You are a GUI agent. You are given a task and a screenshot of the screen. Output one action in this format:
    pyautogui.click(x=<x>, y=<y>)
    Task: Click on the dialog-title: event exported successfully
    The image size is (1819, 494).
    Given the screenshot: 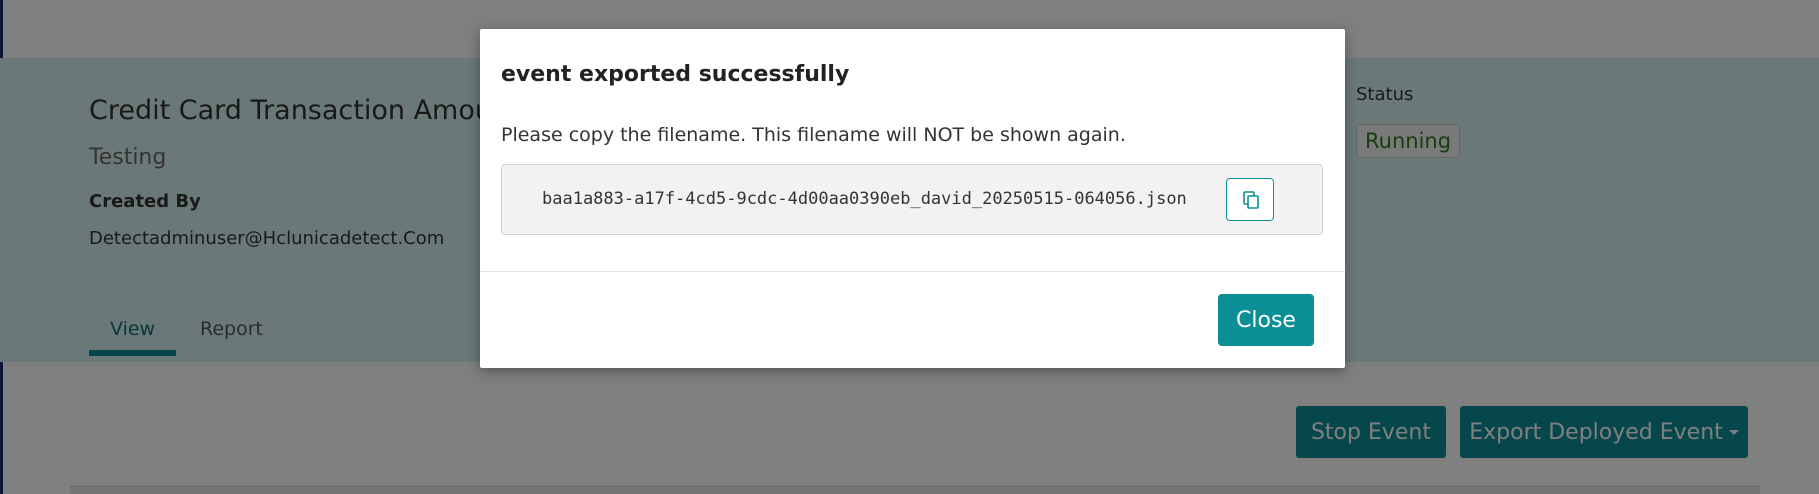 What is the action you would take?
    pyautogui.click(x=675, y=74)
    